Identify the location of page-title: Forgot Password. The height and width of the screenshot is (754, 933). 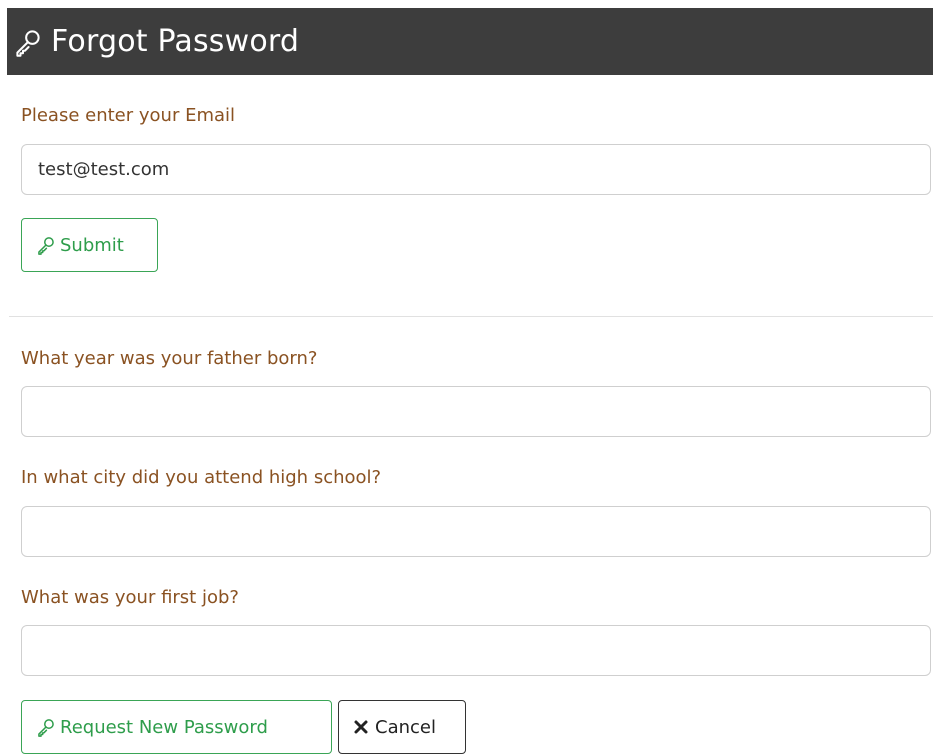
(175, 41).